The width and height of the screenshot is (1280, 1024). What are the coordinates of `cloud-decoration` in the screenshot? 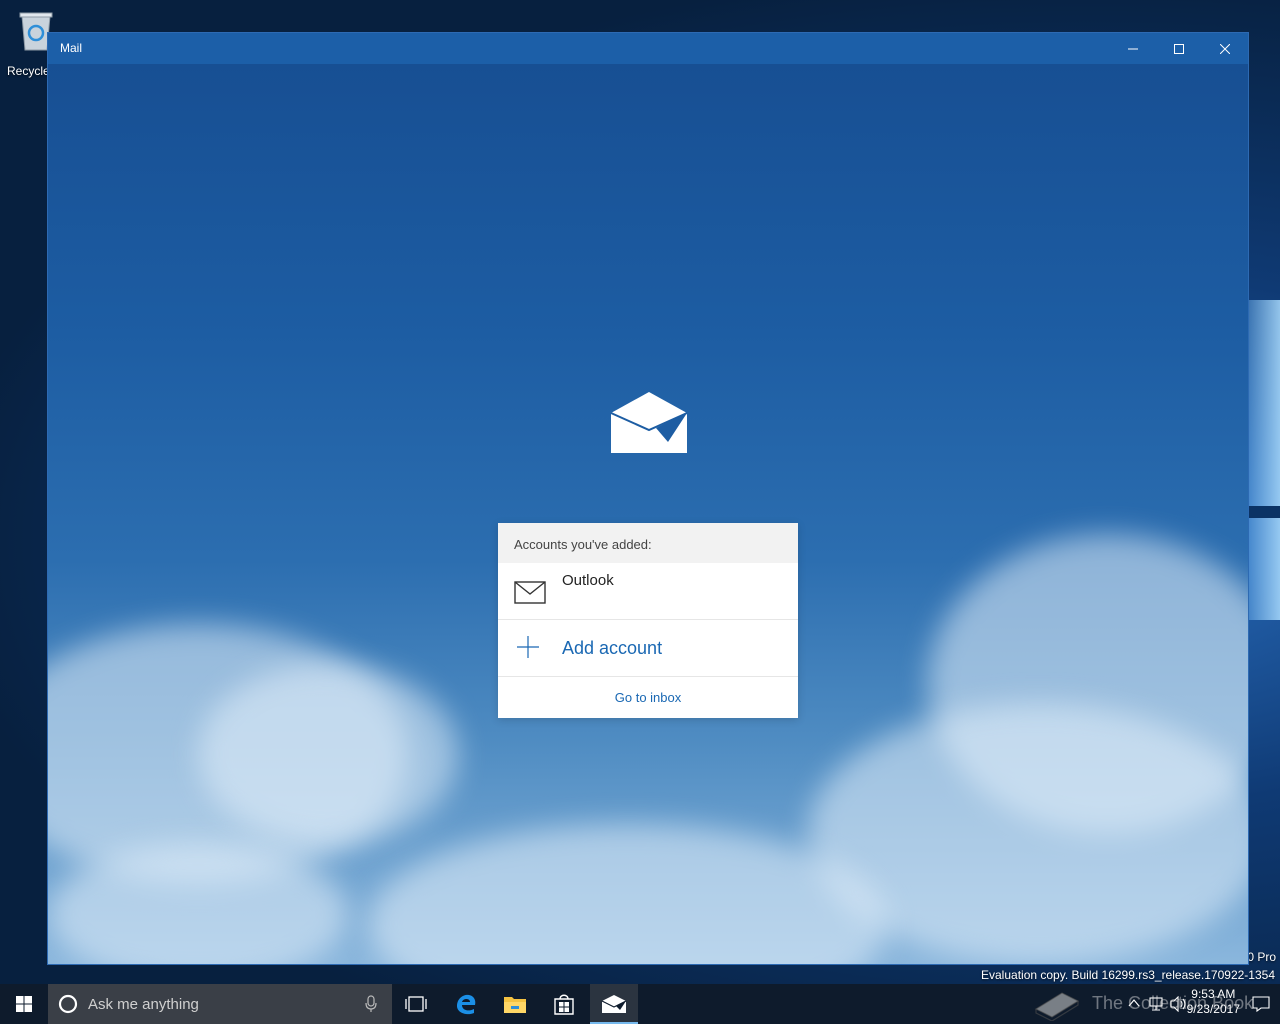 It's located at (328, 754).